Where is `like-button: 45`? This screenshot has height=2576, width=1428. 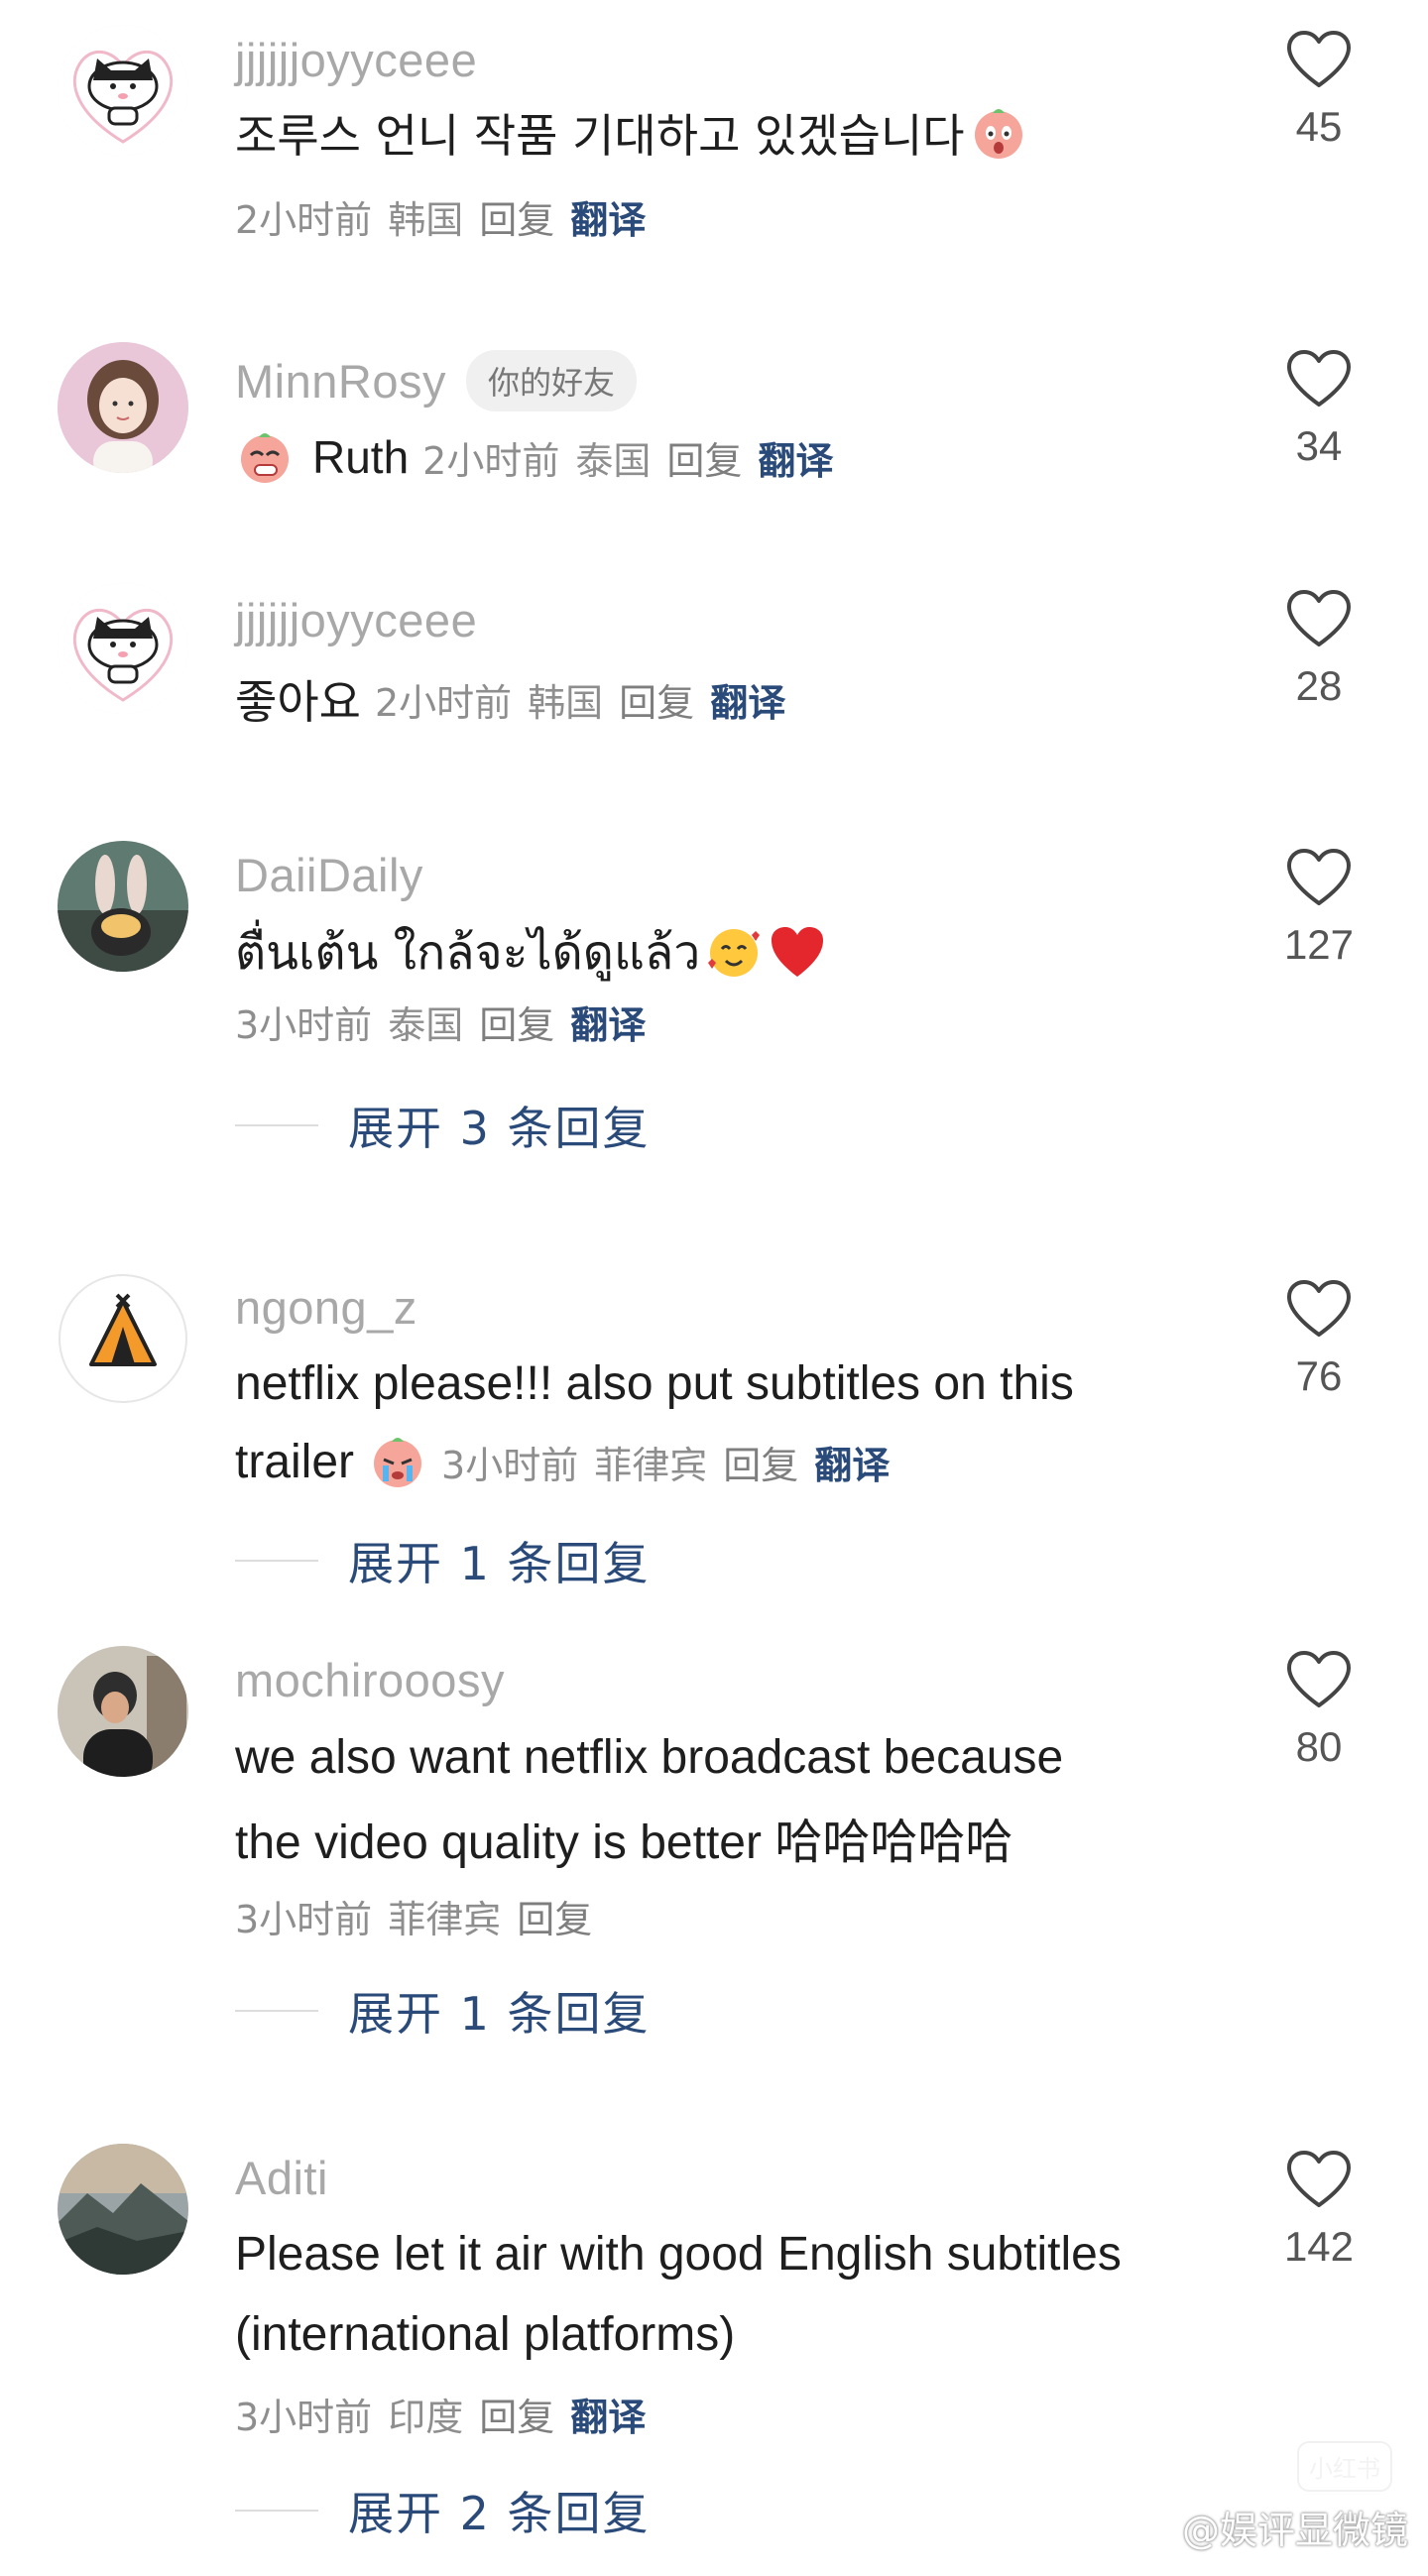
like-button: 45 is located at coordinates (1318, 90).